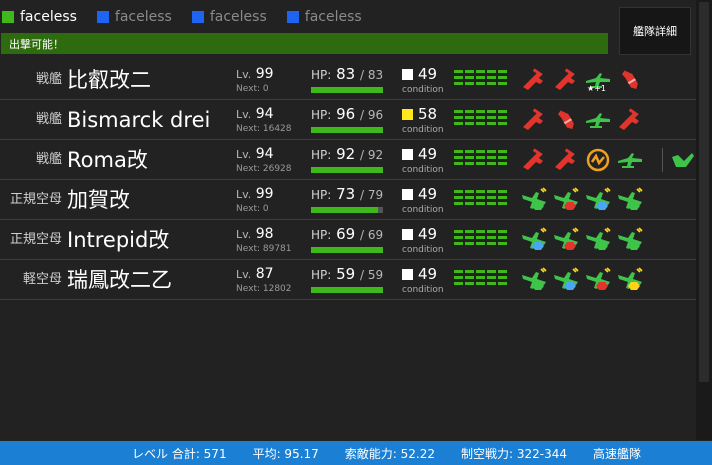  What do you see at coordinates (346, 234) in the screenshot?
I see `hp-value: 69` at bounding box center [346, 234].